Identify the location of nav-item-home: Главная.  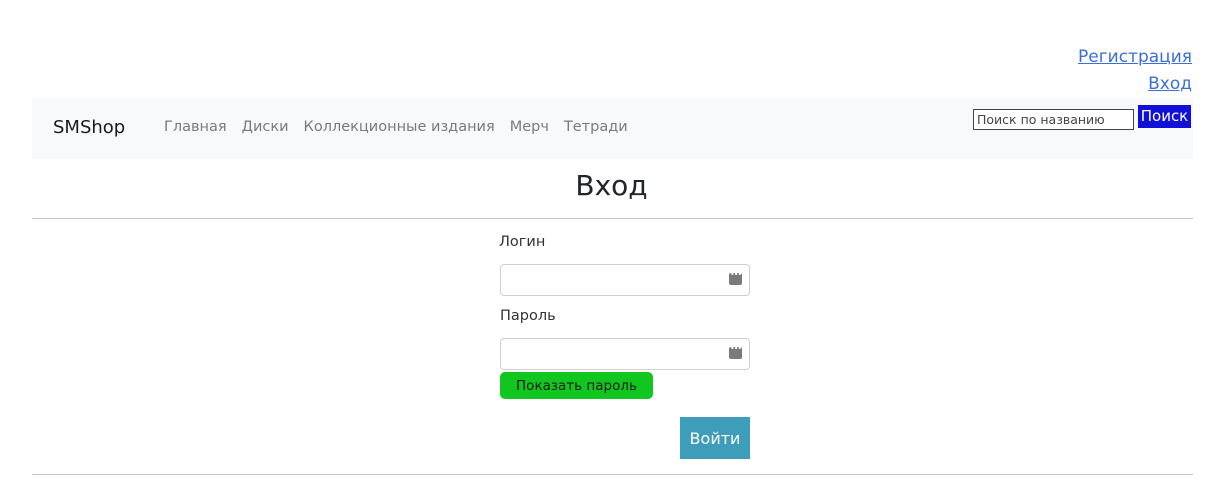
(195, 127).